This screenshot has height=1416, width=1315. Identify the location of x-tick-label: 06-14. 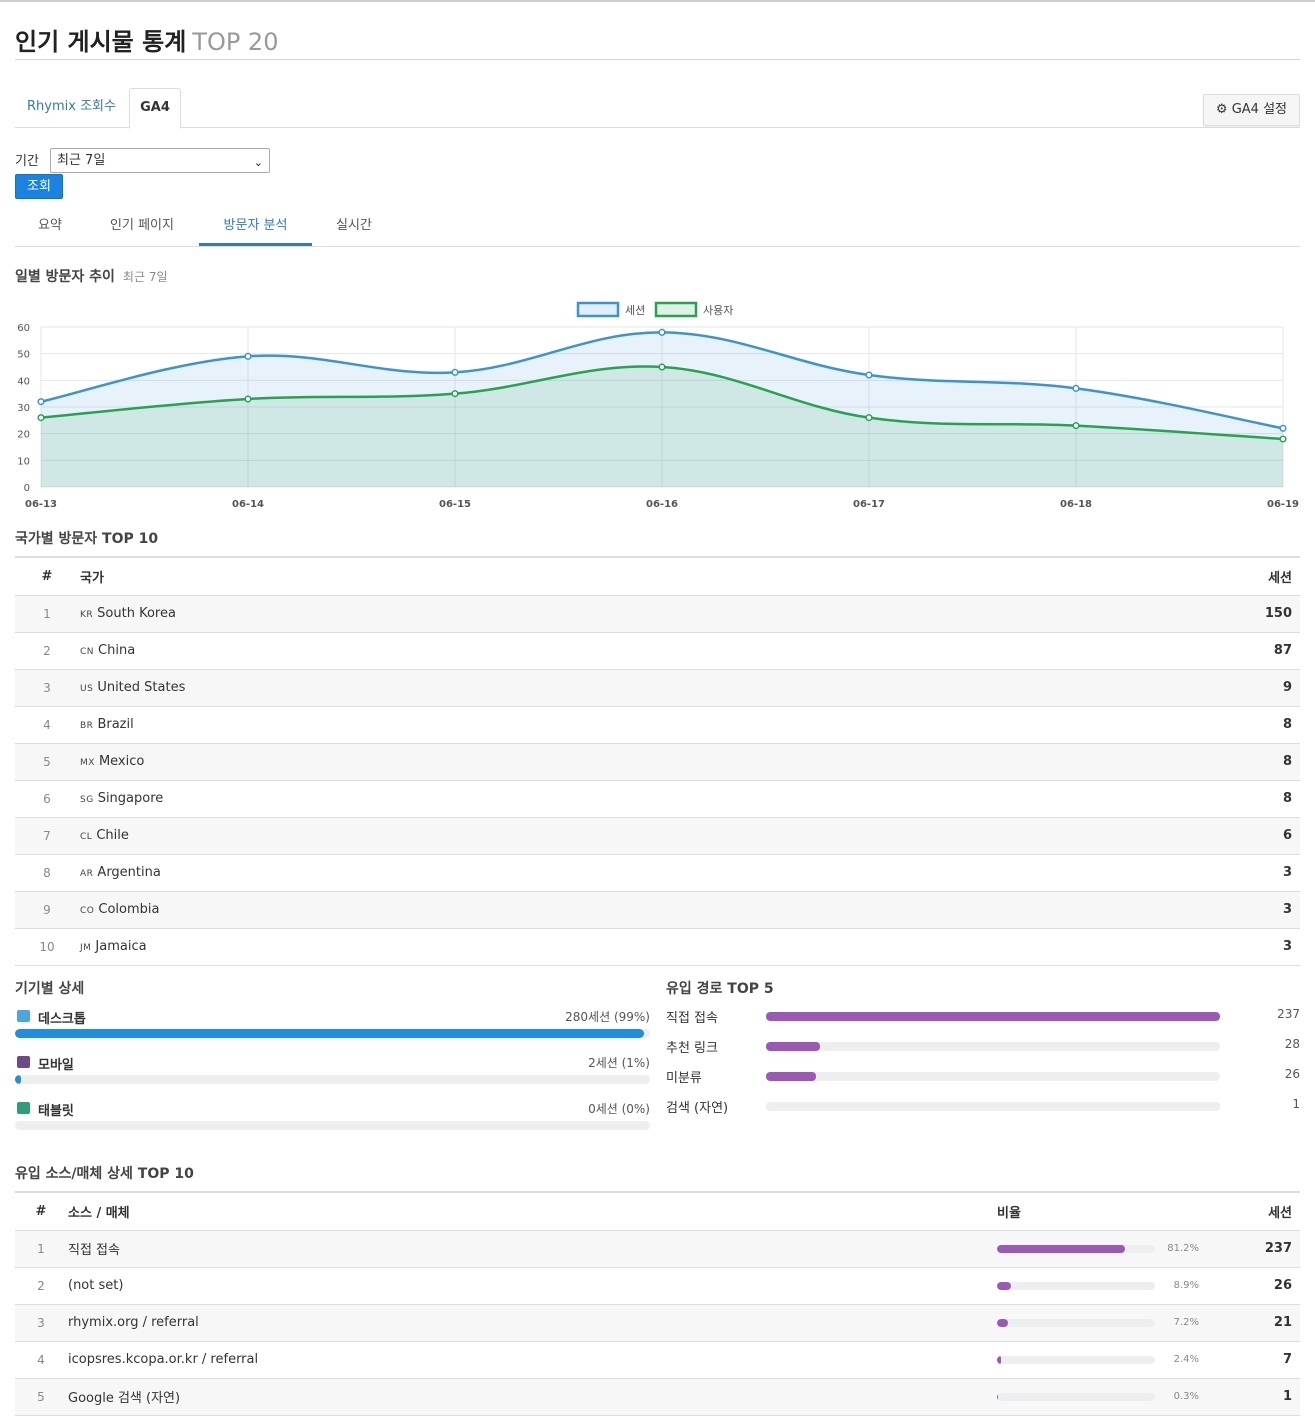
(248, 504).